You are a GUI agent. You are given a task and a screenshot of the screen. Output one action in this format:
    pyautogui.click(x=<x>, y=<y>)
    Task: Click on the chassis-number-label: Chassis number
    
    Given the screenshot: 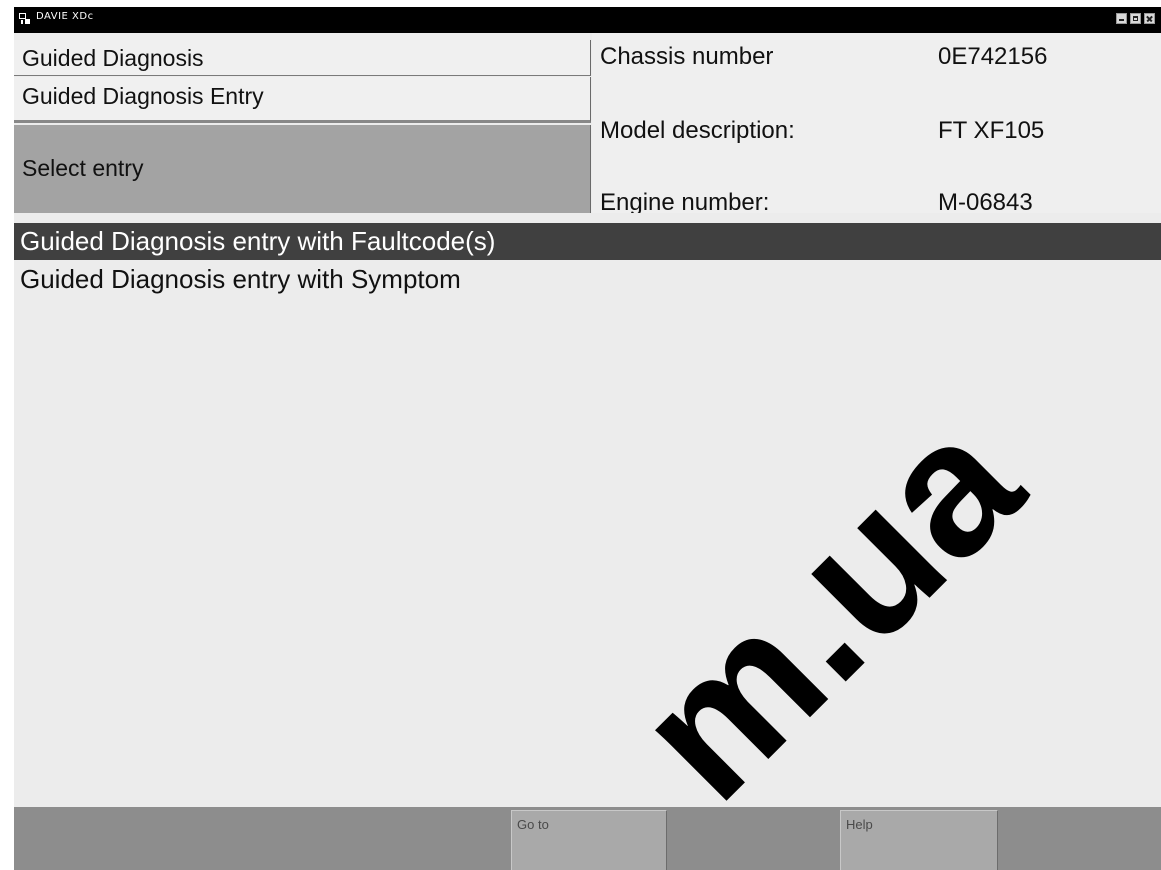 What is the action you would take?
    pyautogui.click(x=687, y=56)
    